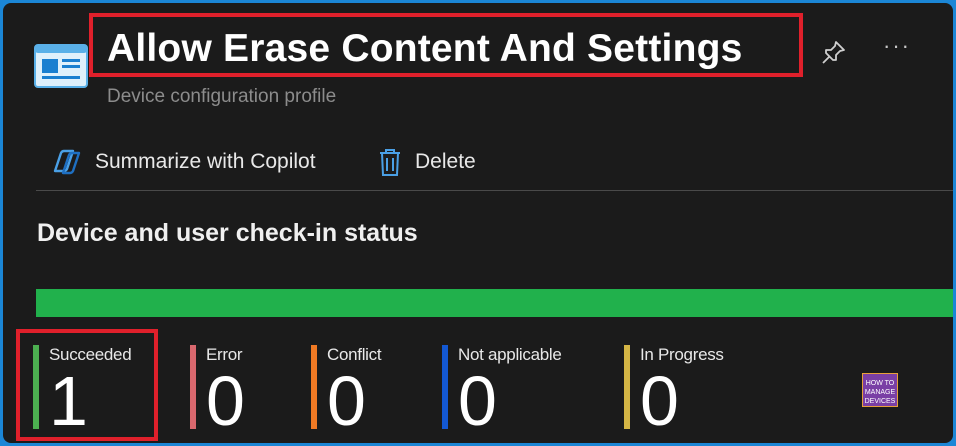  What do you see at coordinates (627, 387) in the screenshot?
I see `stat-in-progress-accent` at bounding box center [627, 387].